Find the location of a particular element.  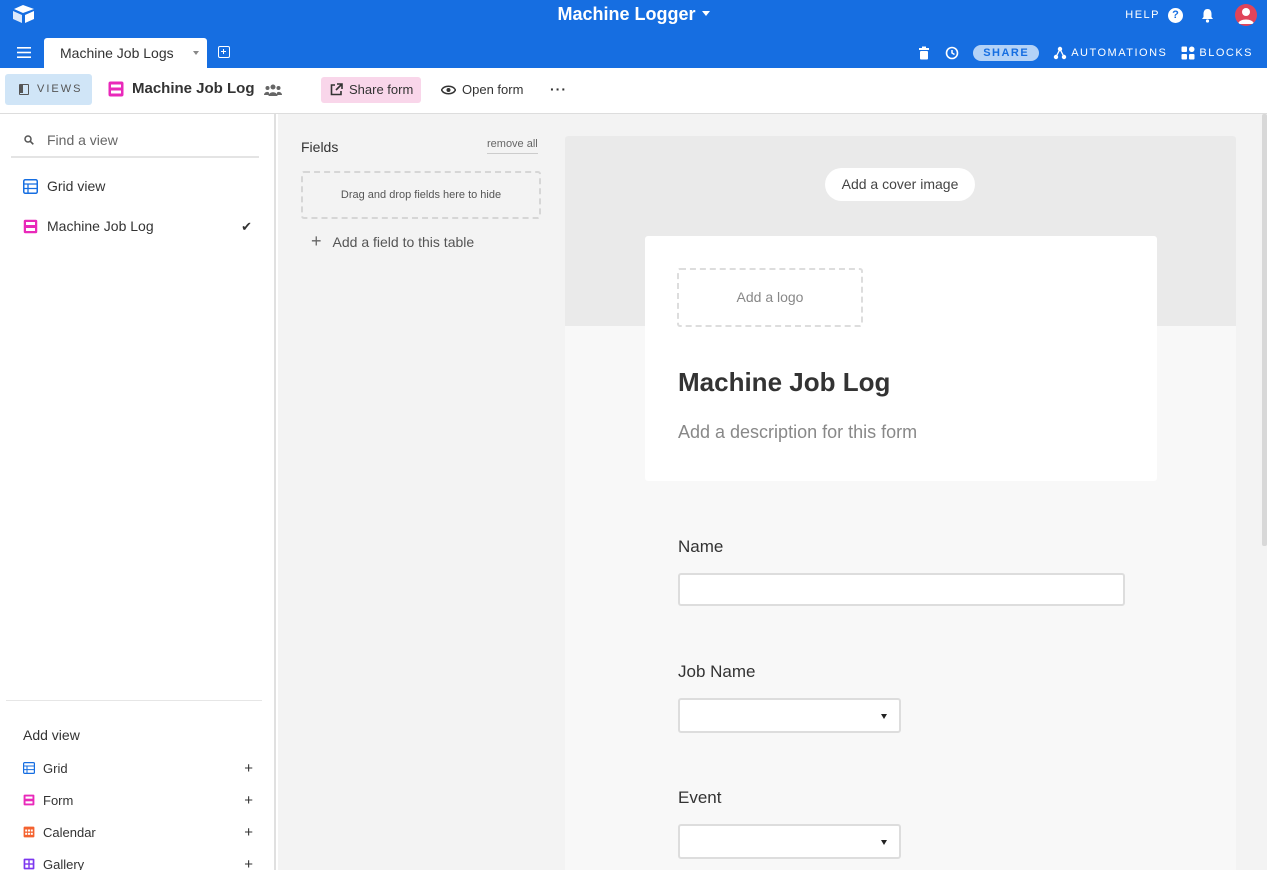

help-link: HELP is located at coordinates (1142, 15).